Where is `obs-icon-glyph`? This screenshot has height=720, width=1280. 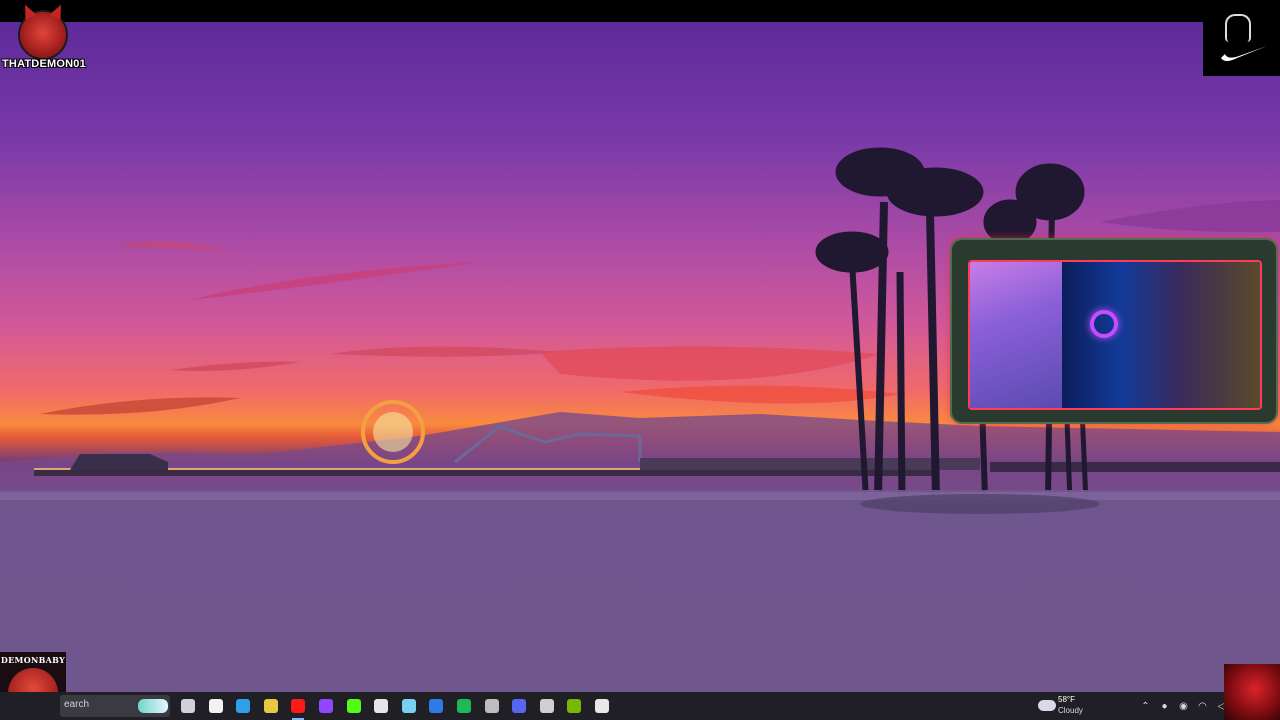 obs-icon-glyph is located at coordinates (491, 706).